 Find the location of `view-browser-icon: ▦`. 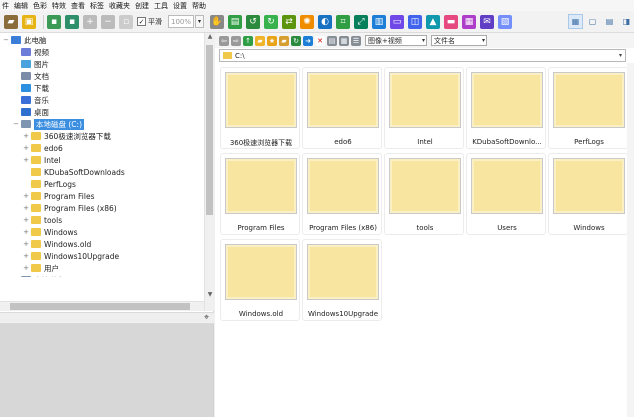

view-browser-icon: ▦ is located at coordinates (575, 21).